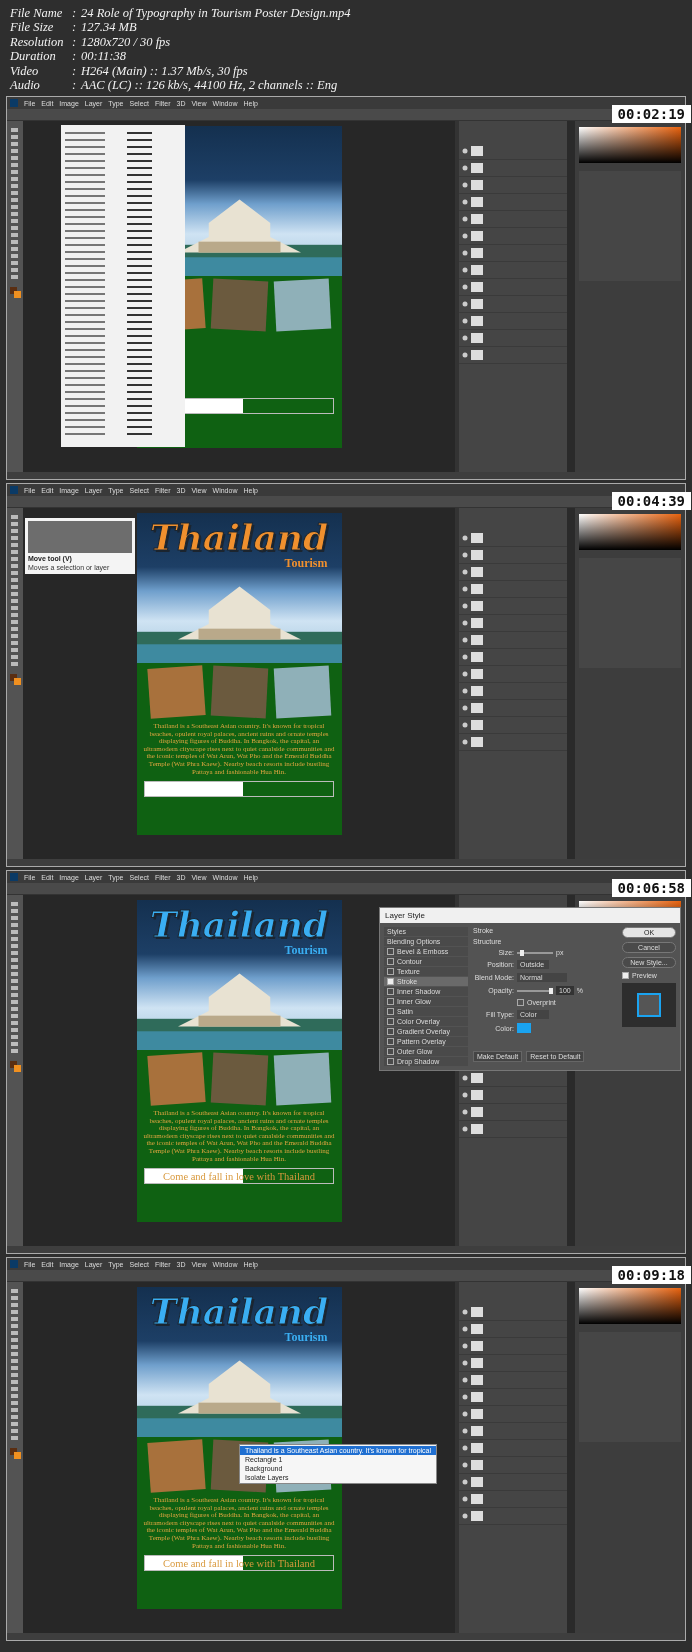  Describe the element at coordinates (25, 85) in the screenshot. I see `info-label: Audio` at that location.